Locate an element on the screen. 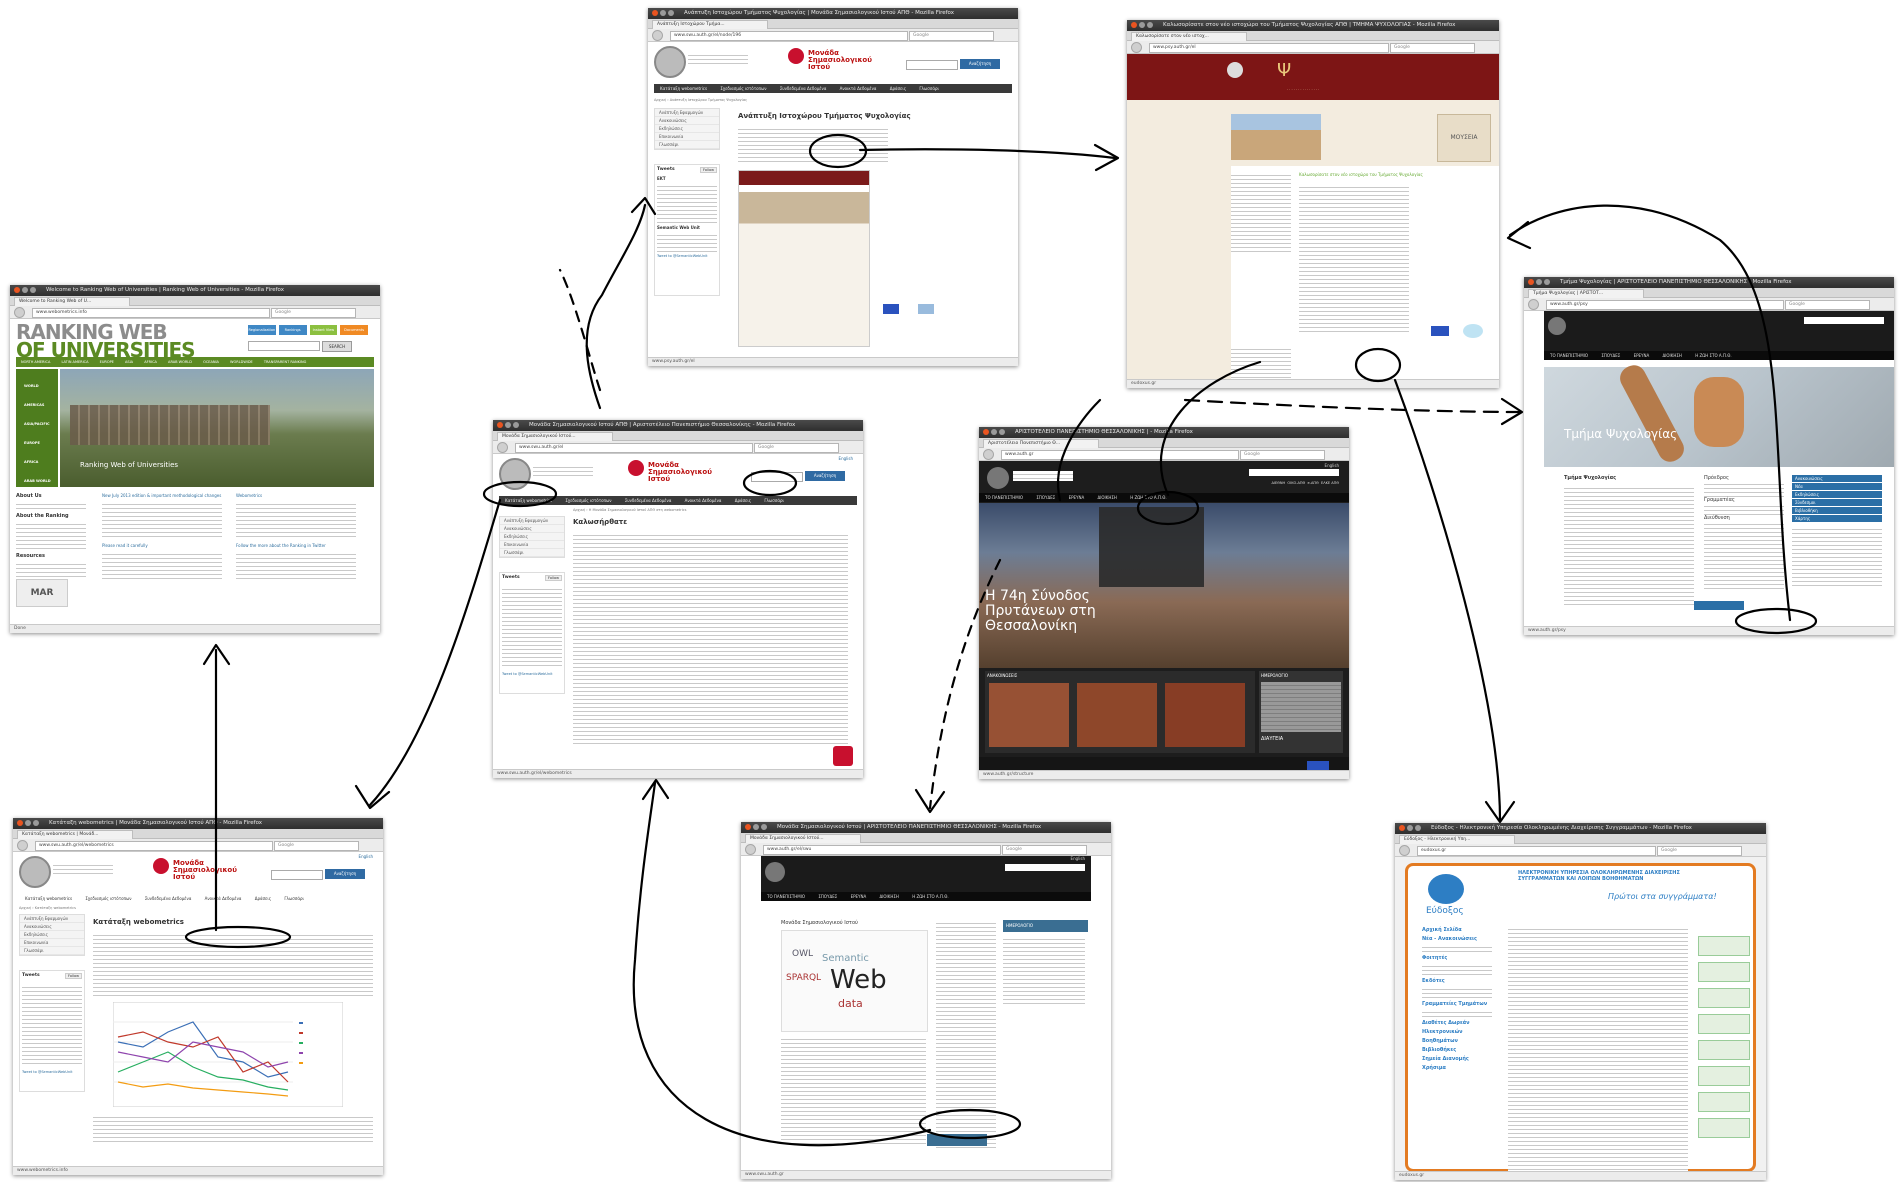 The height and width of the screenshot is (1182, 1901). news-link-3: Please read it carefully is located at coordinates (162, 545).